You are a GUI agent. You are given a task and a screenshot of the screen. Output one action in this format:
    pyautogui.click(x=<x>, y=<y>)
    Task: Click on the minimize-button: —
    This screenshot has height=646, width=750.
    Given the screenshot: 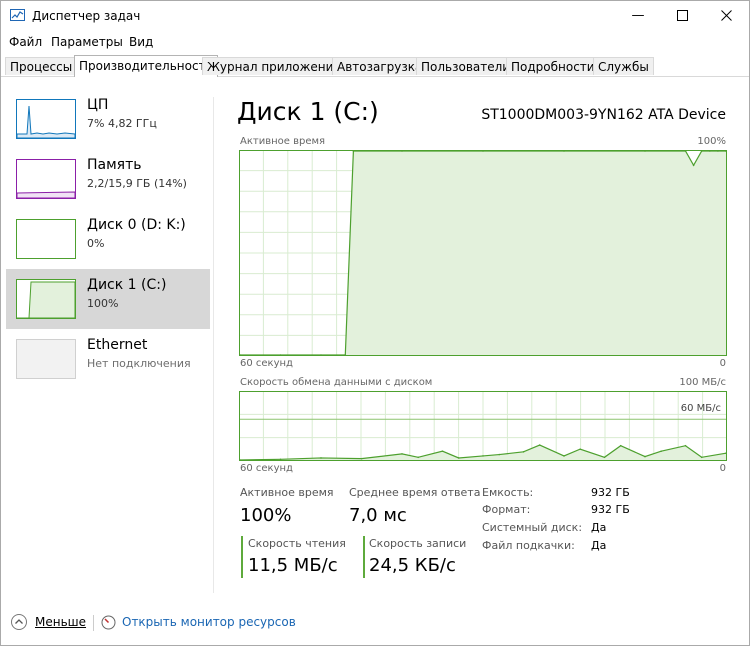 What is the action you would take?
    pyautogui.click(x=638, y=16)
    